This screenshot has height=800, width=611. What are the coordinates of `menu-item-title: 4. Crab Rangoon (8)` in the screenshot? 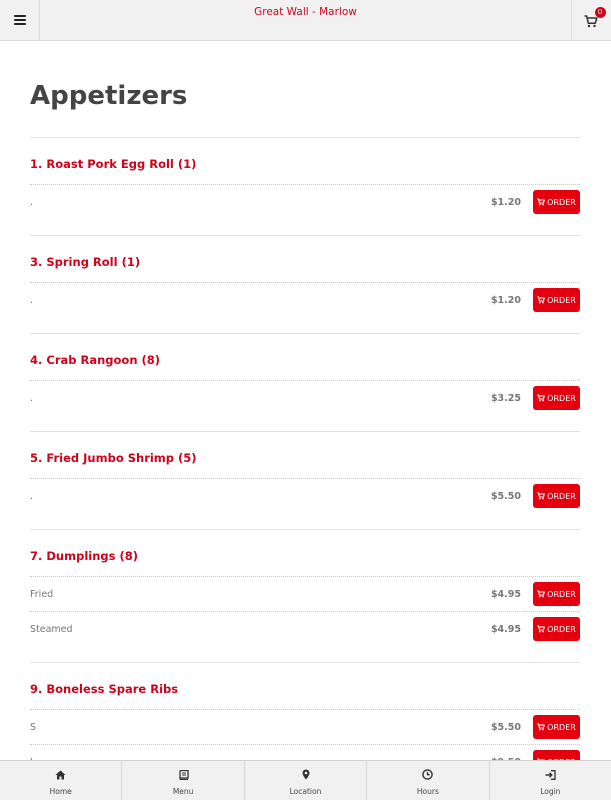 It's located at (305, 357).